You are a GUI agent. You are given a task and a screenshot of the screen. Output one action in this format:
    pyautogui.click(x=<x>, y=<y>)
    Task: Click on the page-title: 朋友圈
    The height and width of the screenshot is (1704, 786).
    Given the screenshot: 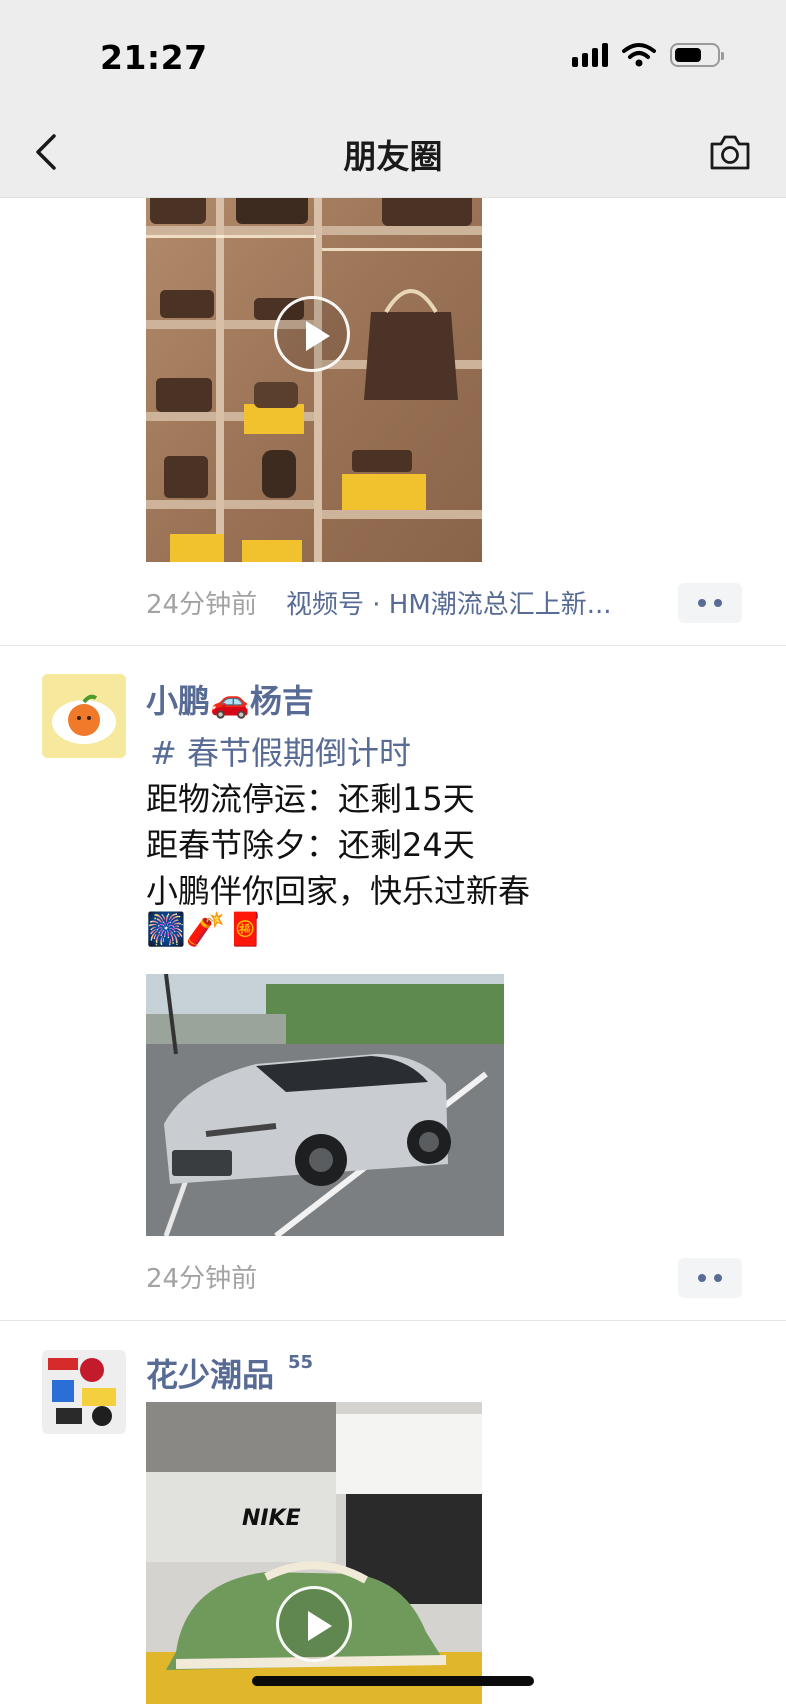 What is the action you would take?
    pyautogui.click(x=393, y=156)
    